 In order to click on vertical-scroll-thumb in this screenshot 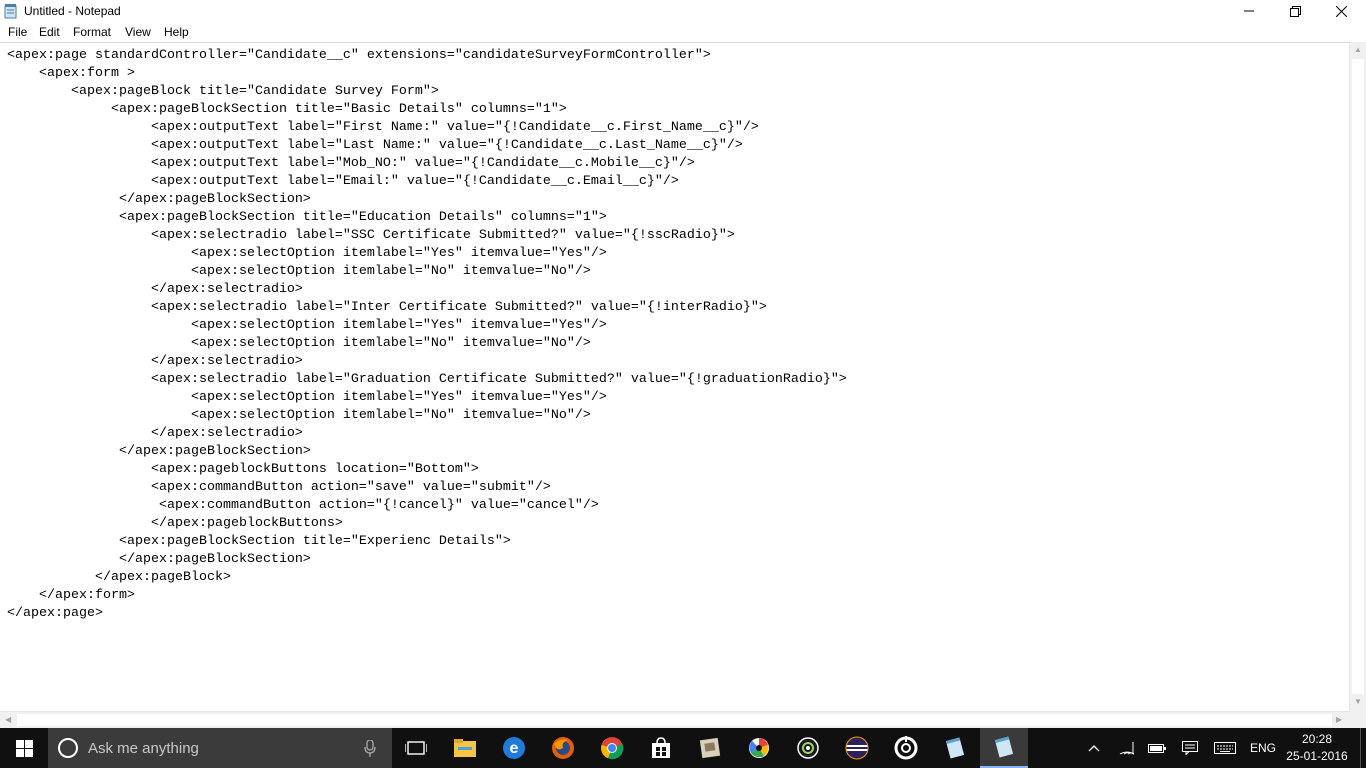, I will do `click(1358, 376)`.